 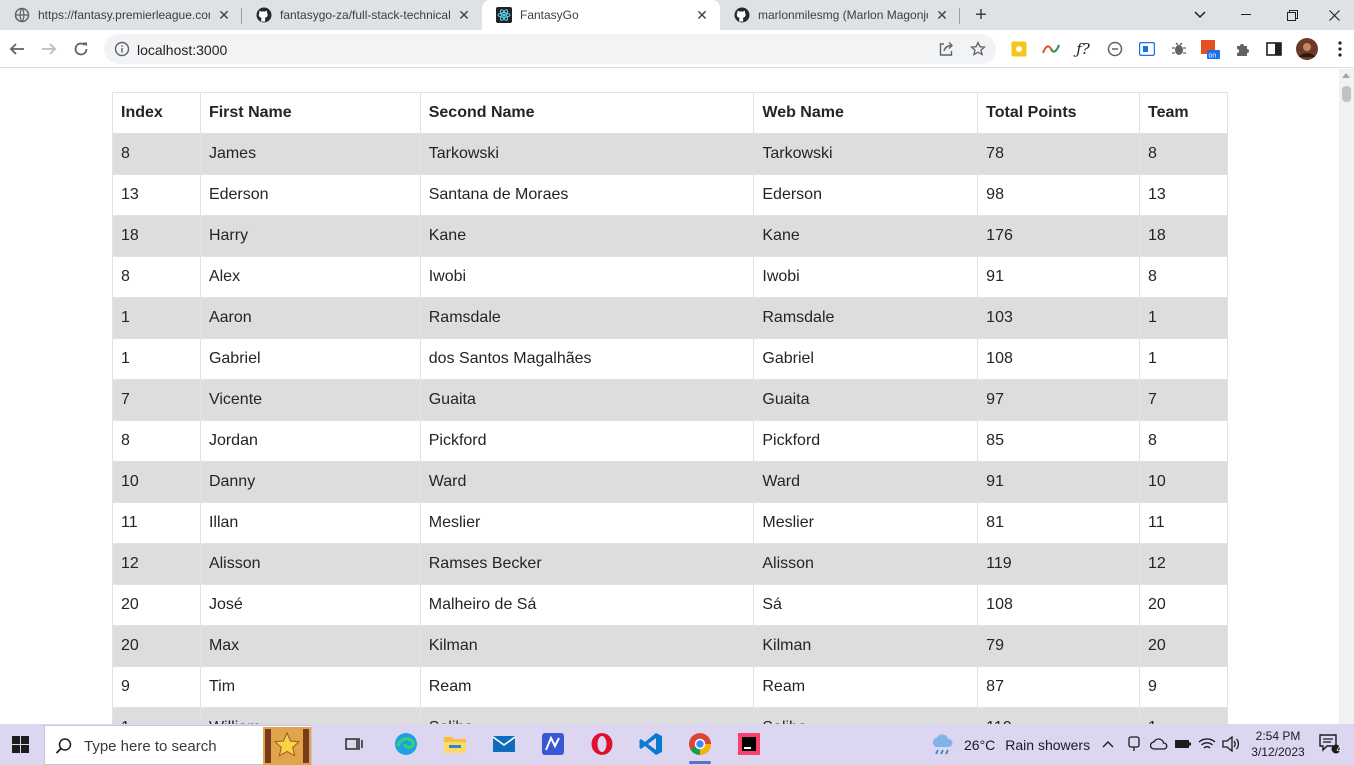 What do you see at coordinates (355, 744) in the screenshot?
I see `task-view-icon` at bounding box center [355, 744].